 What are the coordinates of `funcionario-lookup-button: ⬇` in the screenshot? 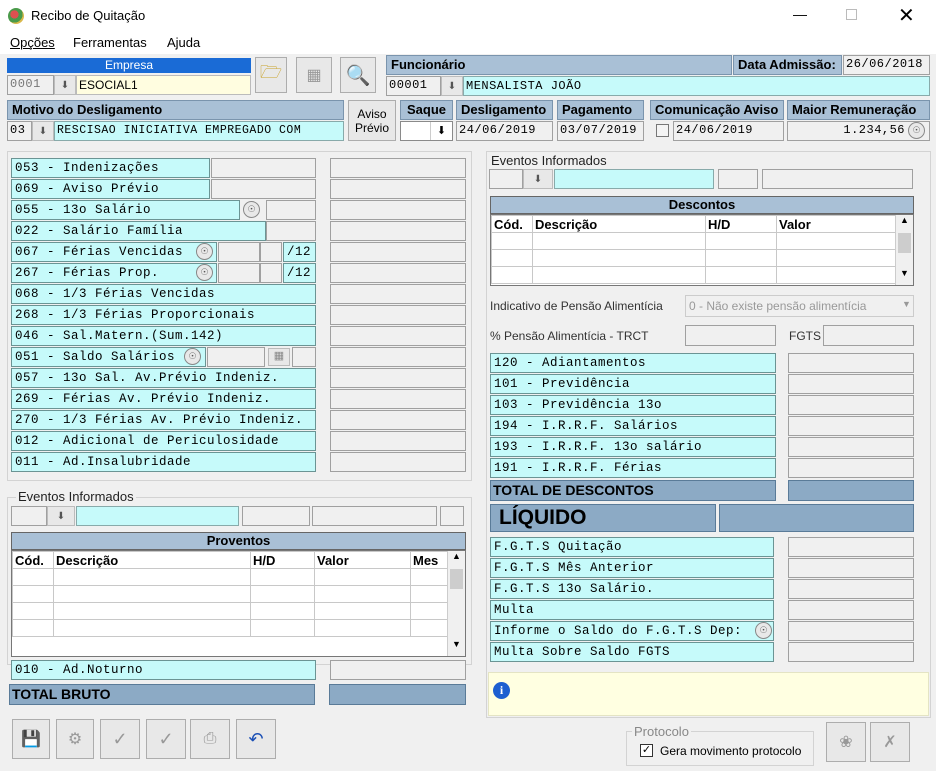 It's located at (452, 86).